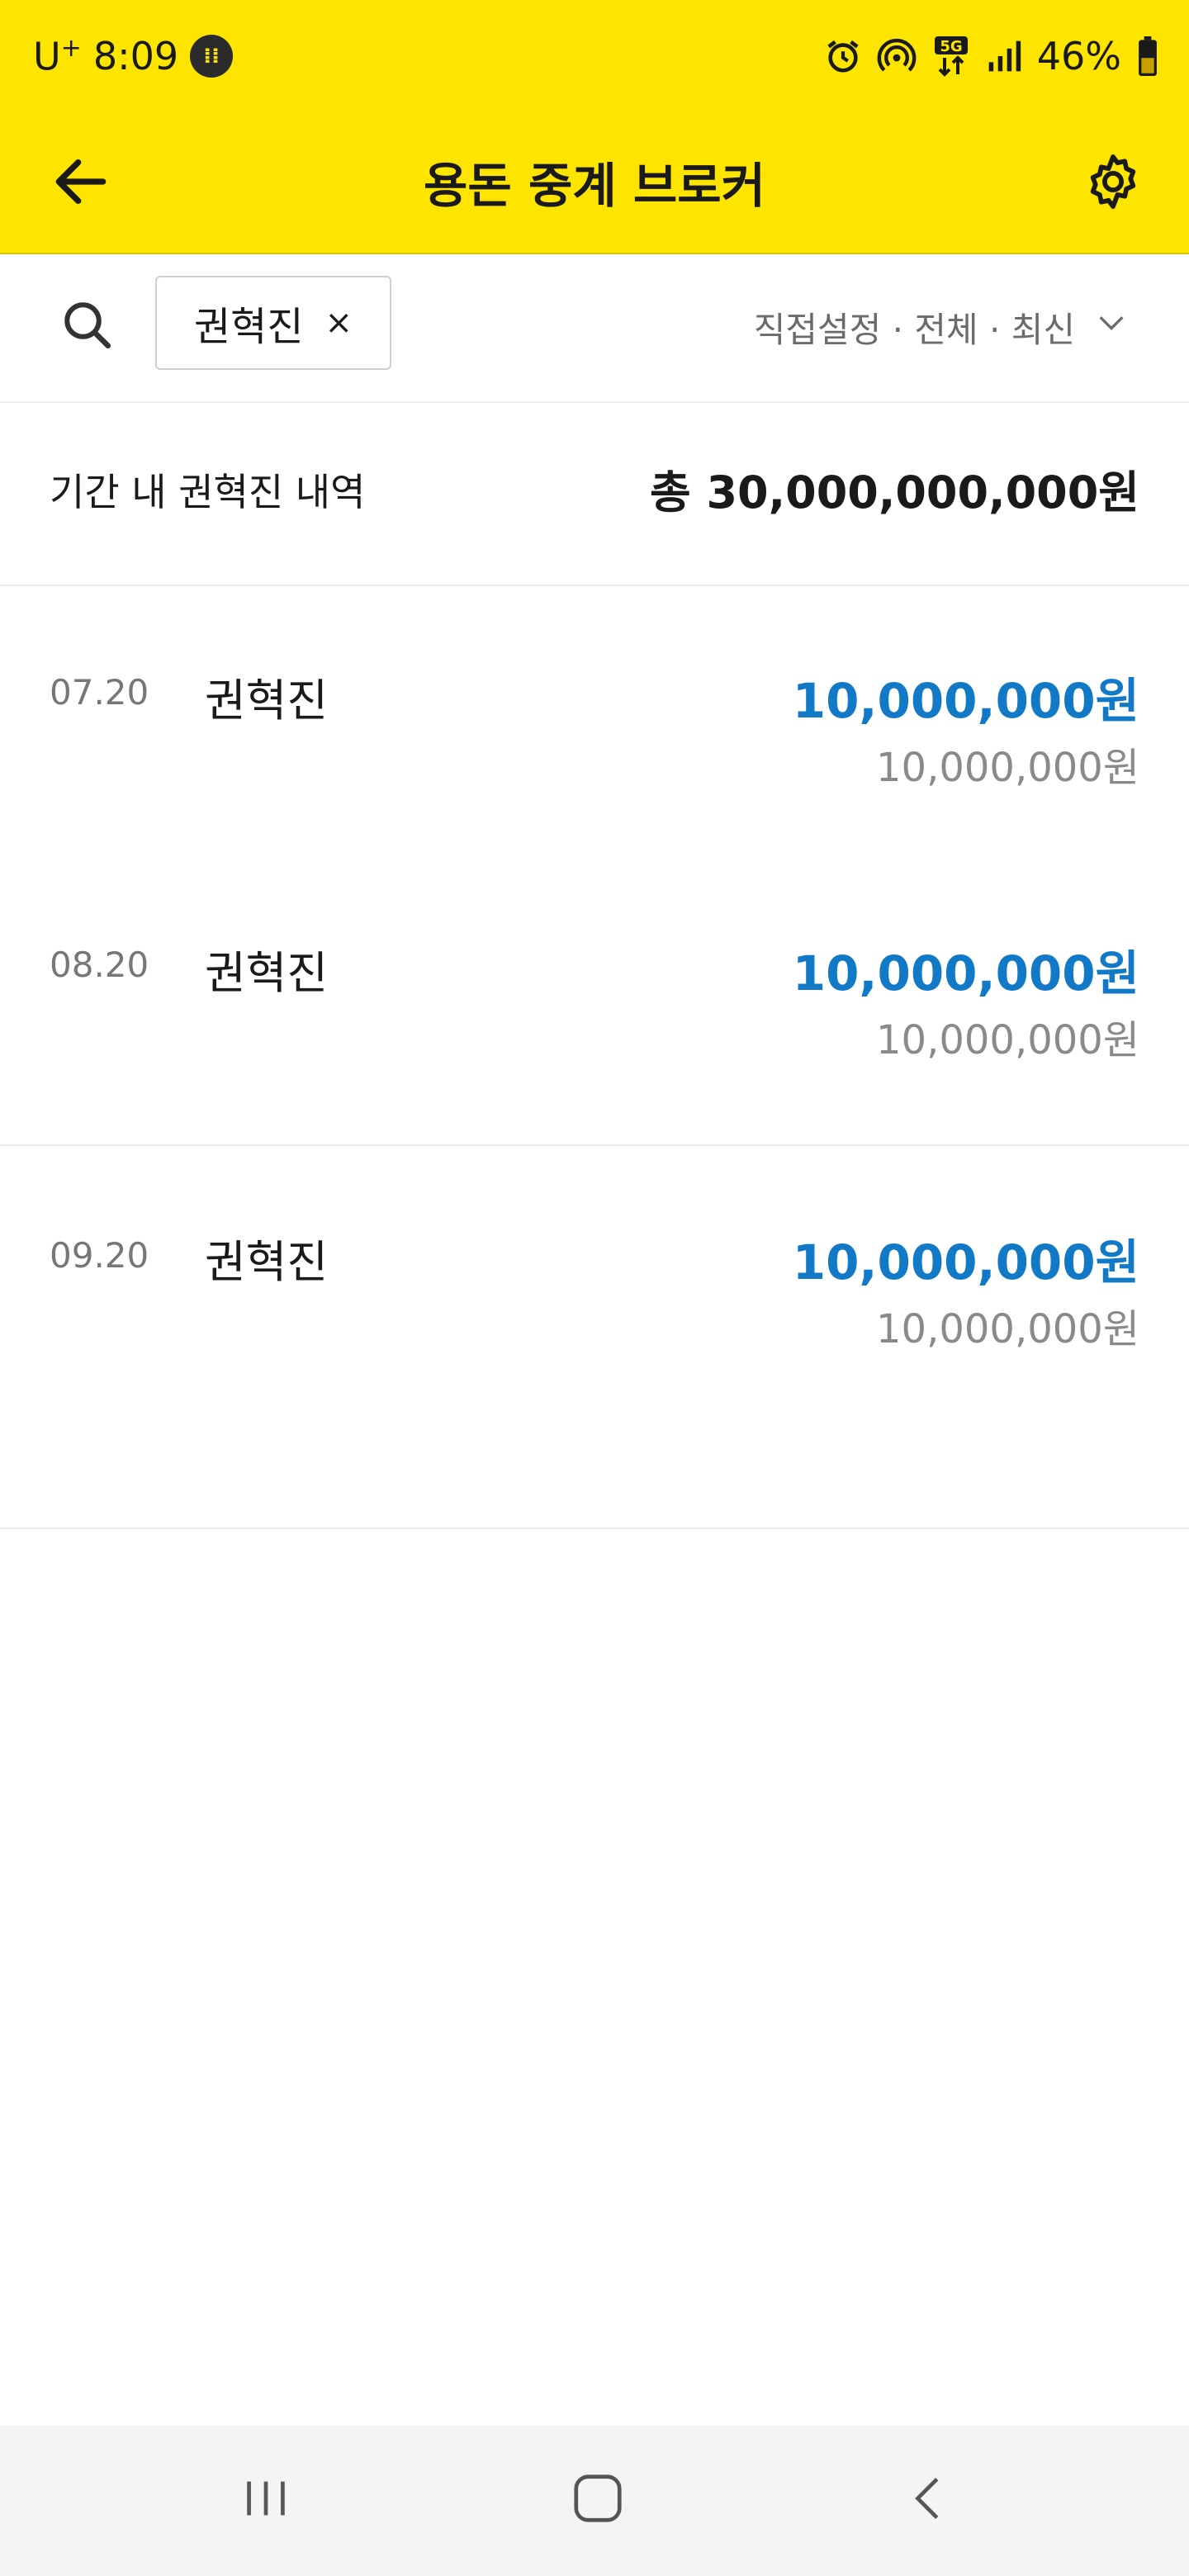  What do you see at coordinates (594, 1336) in the screenshot?
I see `transaction-row: 09.20 권혁진 10,000,000원 10,000,000원` at bounding box center [594, 1336].